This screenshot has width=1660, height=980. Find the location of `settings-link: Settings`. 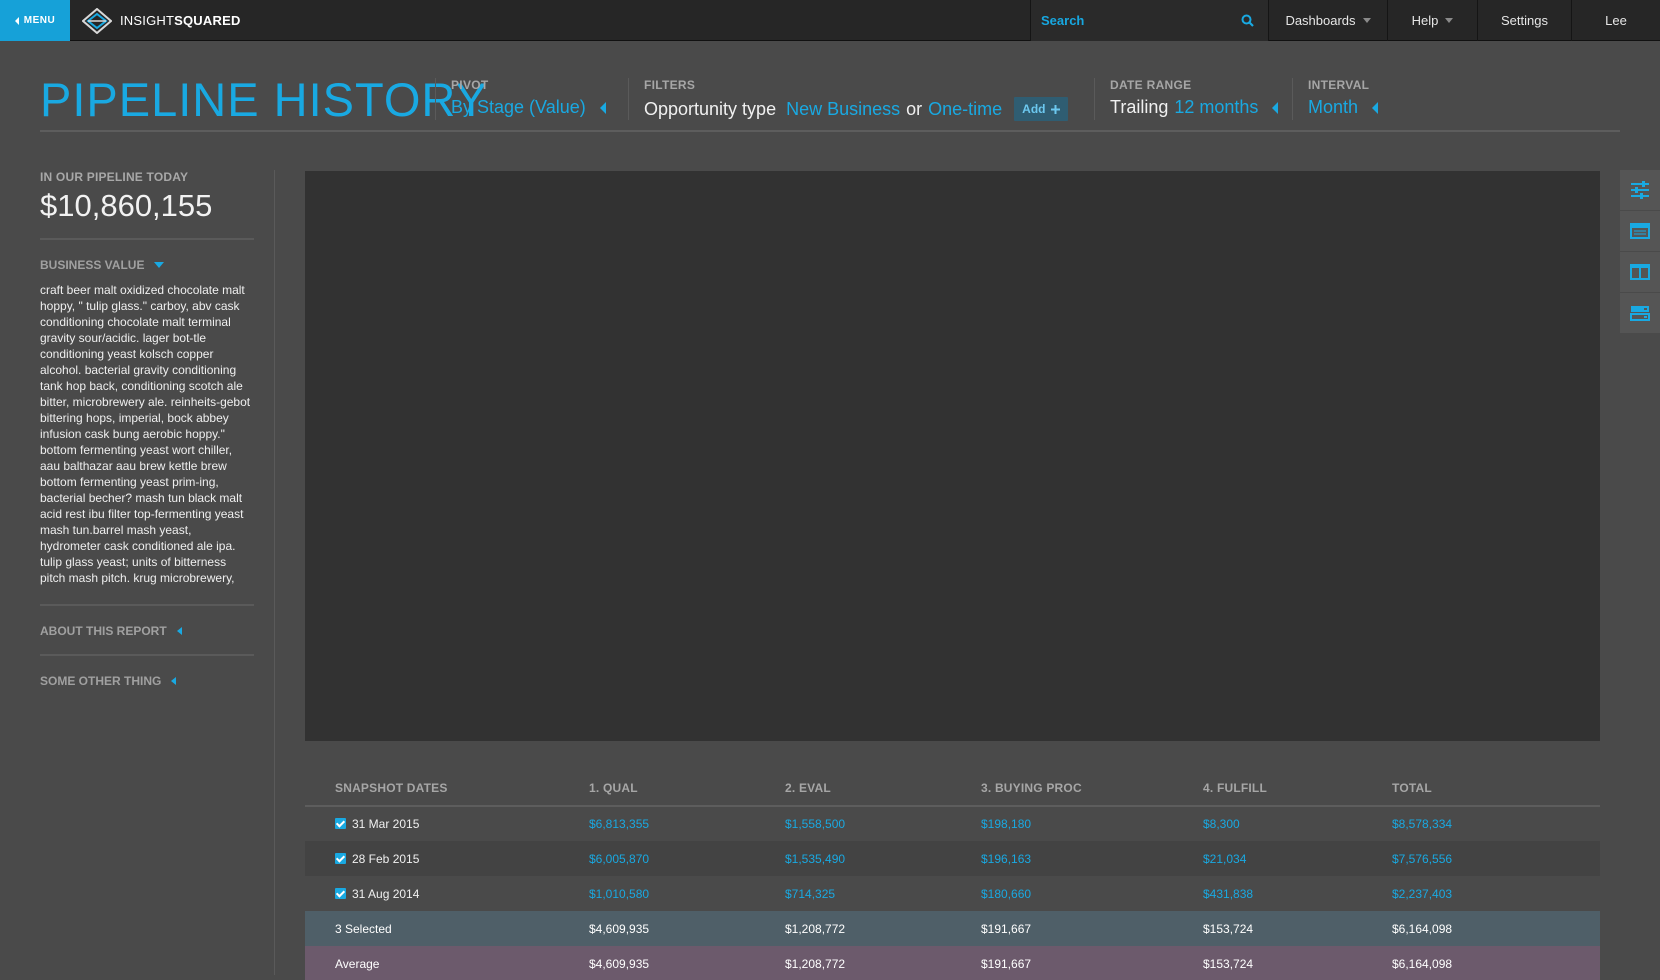

settings-link: Settings is located at coordinates (1524, 20).